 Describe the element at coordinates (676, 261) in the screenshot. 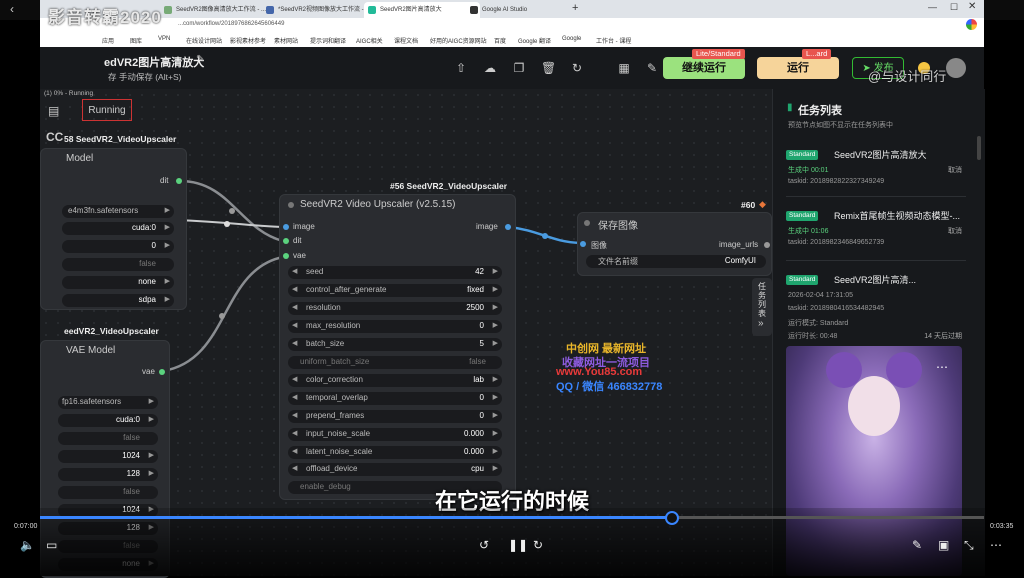

I see `node-widget-filename-prefix: 文件名前缀 ComfyUI` at that location.